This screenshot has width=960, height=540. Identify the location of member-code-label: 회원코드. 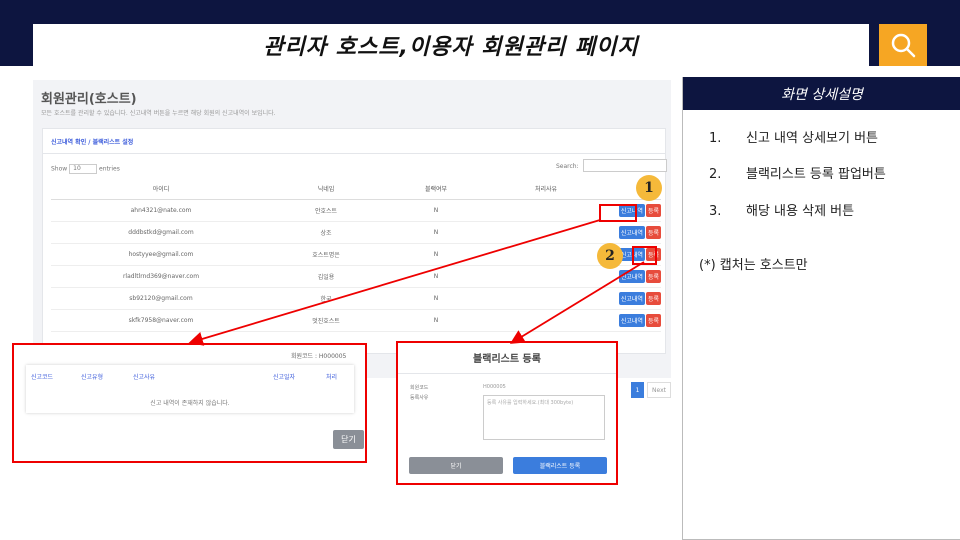
(419, 388).